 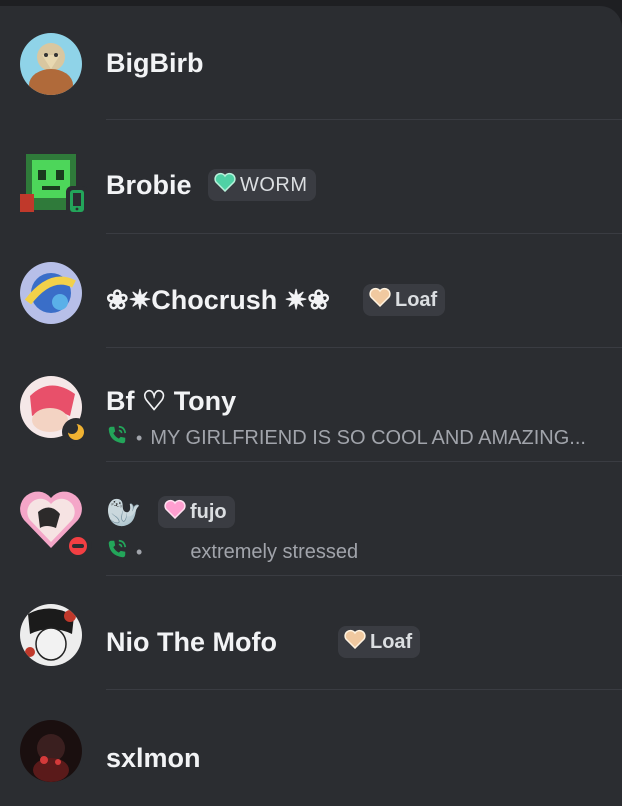 I want to click on idle-status-icon, so click(x=76, y=432).